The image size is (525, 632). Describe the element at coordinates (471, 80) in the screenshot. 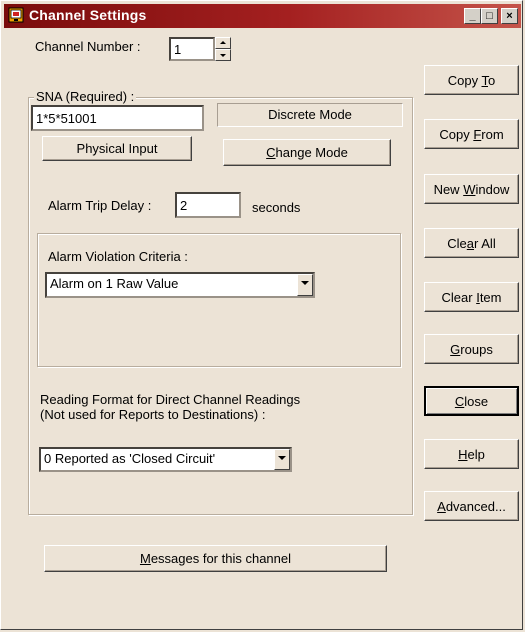

I see `copy-to-button: Copy To` at that location.